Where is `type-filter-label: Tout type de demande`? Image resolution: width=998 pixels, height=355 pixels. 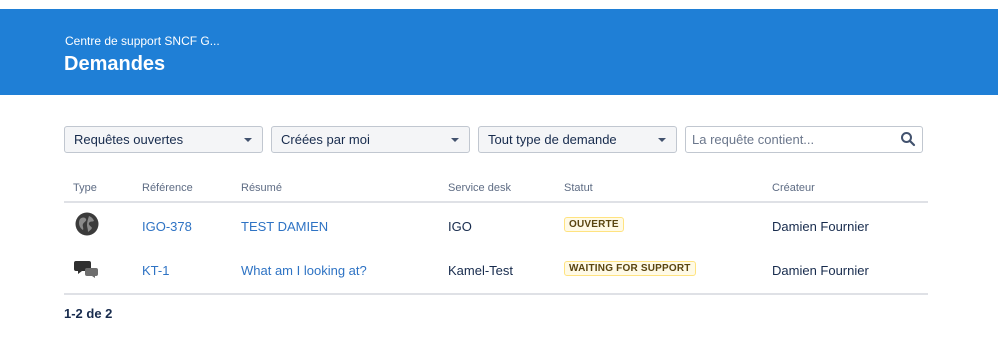
type-filter-label: Tout type de demande is located at coordinates (552, 139).